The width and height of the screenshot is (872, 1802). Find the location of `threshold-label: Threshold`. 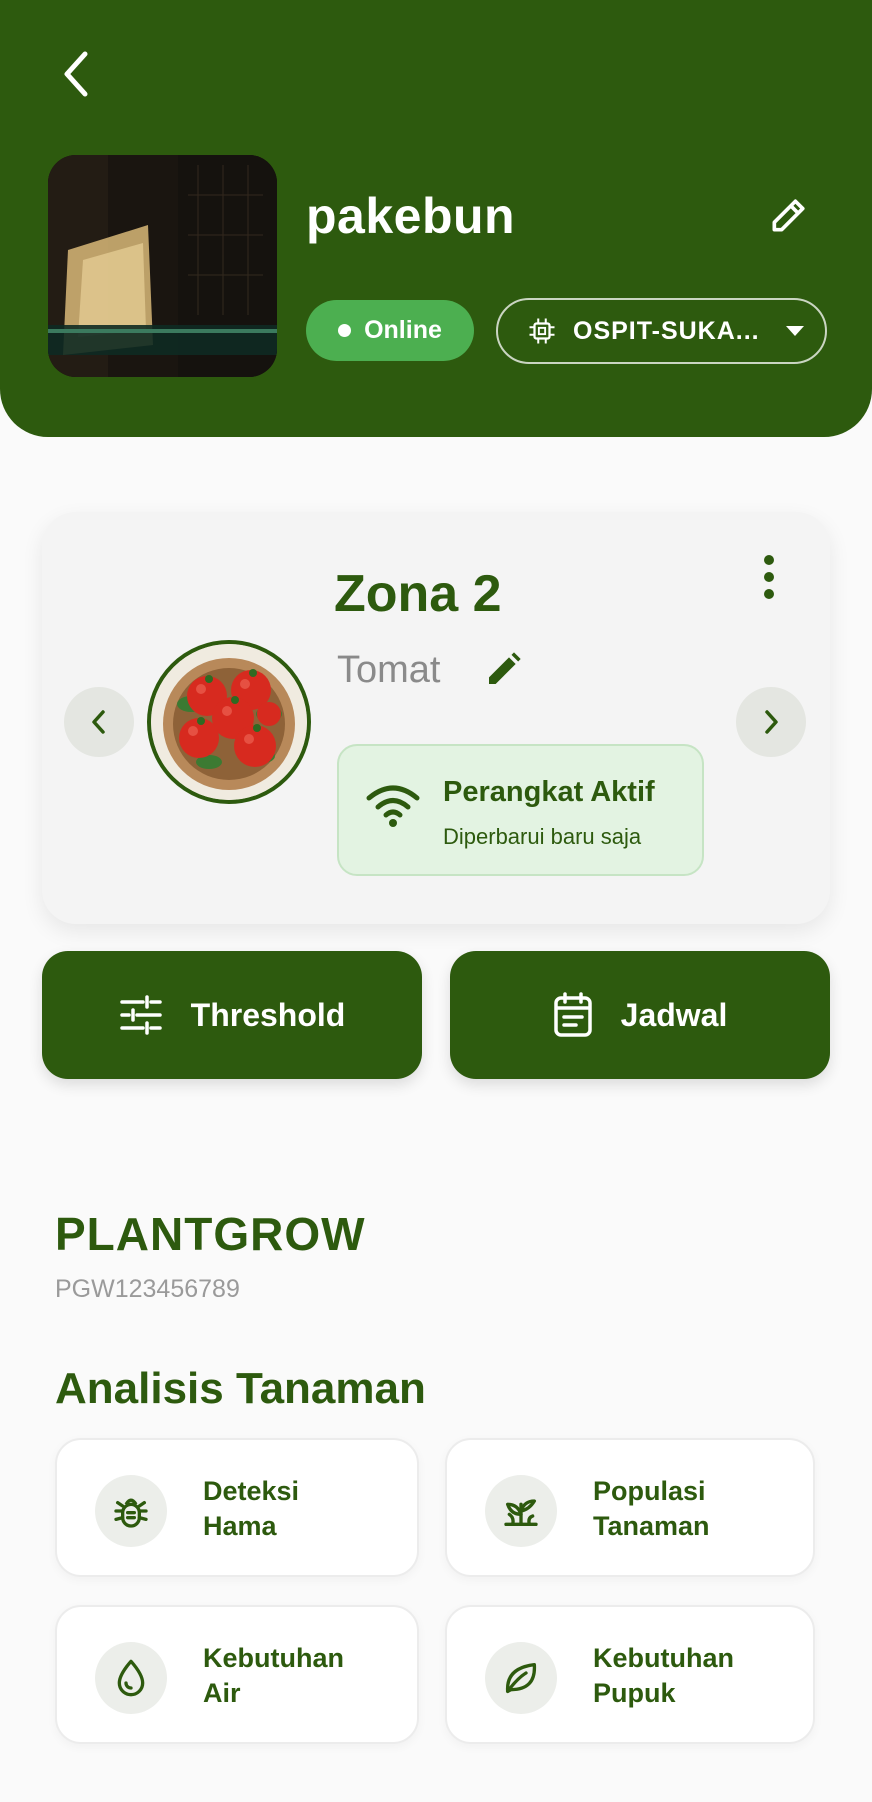

threshold-label: Threshold is located at coordinates (268, 1014).